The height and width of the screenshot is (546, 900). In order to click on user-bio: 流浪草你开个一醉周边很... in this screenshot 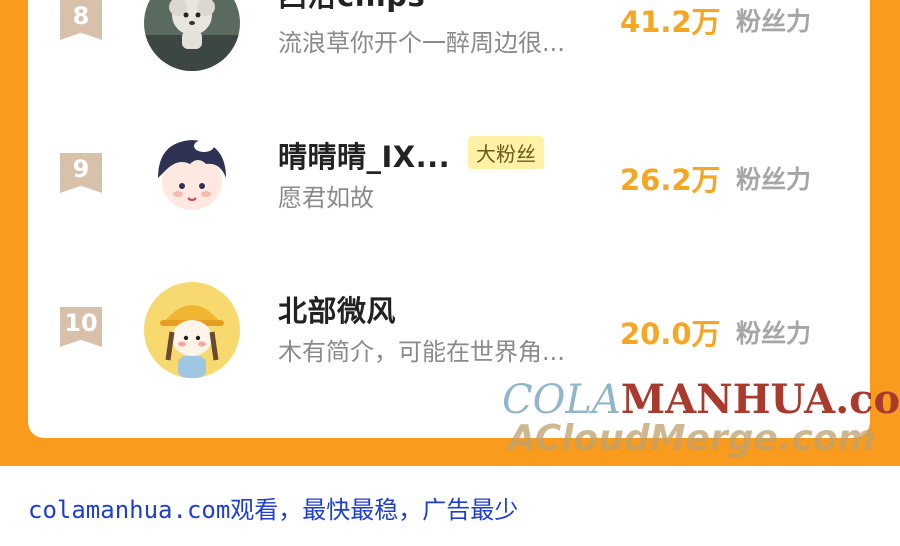, I will do `click(421, 43)`.